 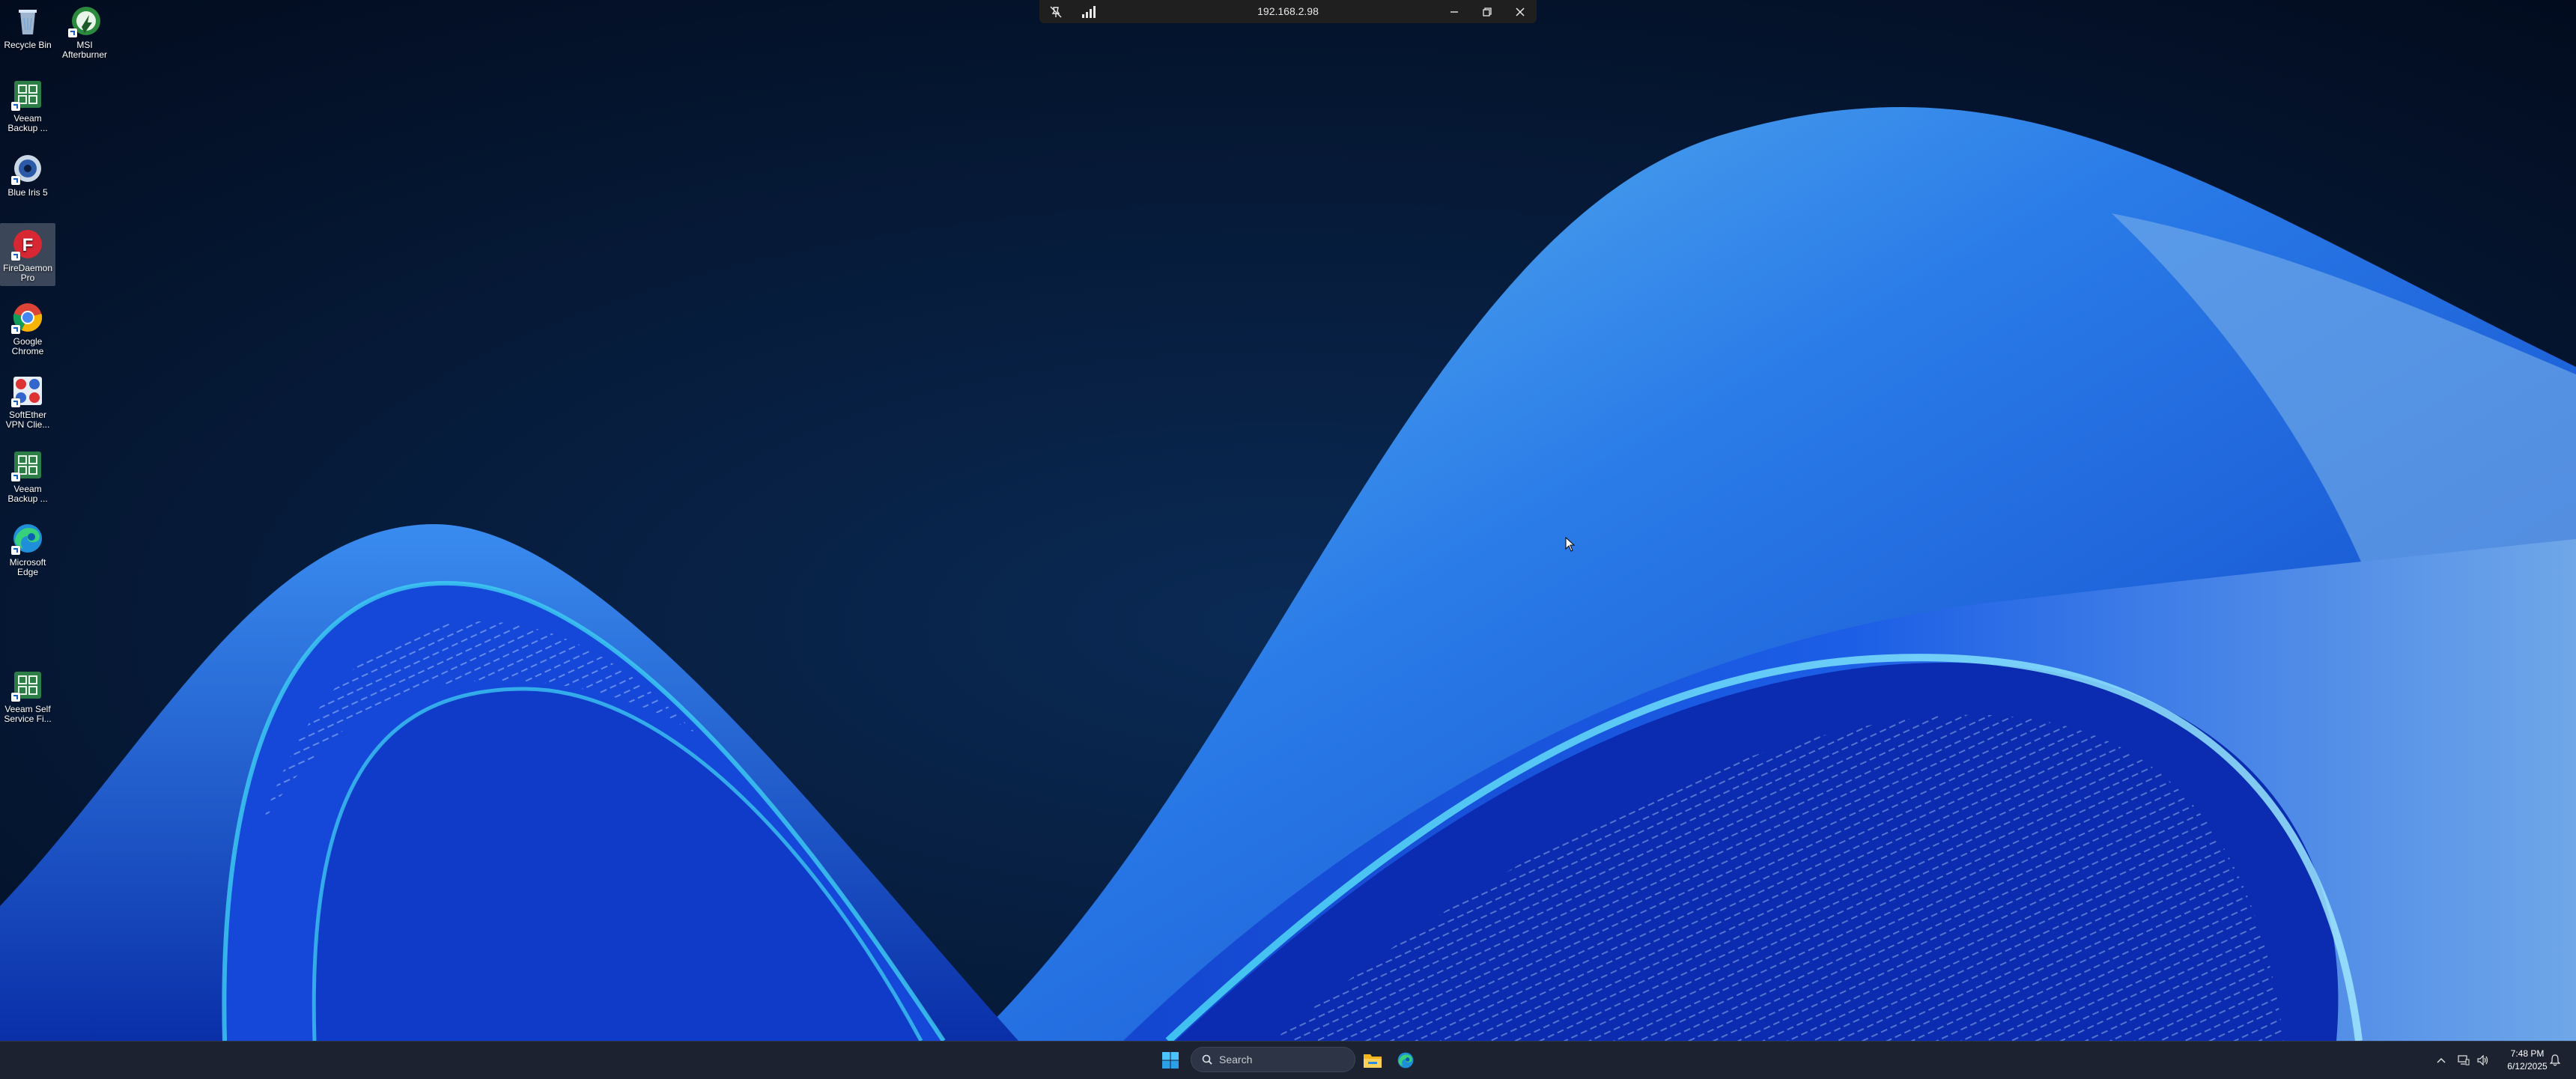 I want to click on desktop-icon-google-chrome: Google Chrome, so click(x=27, y=327).